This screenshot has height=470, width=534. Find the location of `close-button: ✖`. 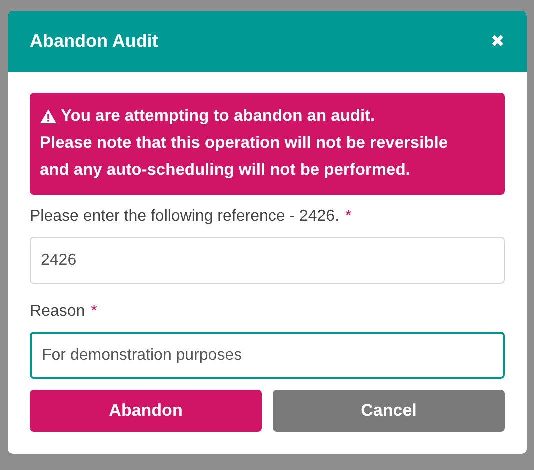

close-button: ✖ is located at coordinates (497, 42).